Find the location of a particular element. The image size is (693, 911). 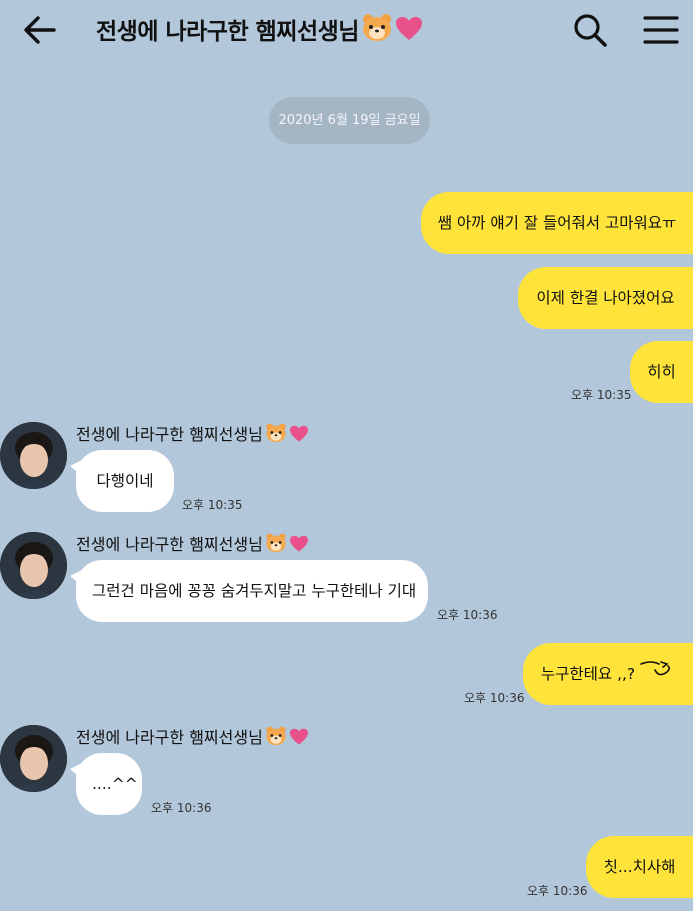

other-message-bubble: ....^^ is located at coordinates (106, 784).